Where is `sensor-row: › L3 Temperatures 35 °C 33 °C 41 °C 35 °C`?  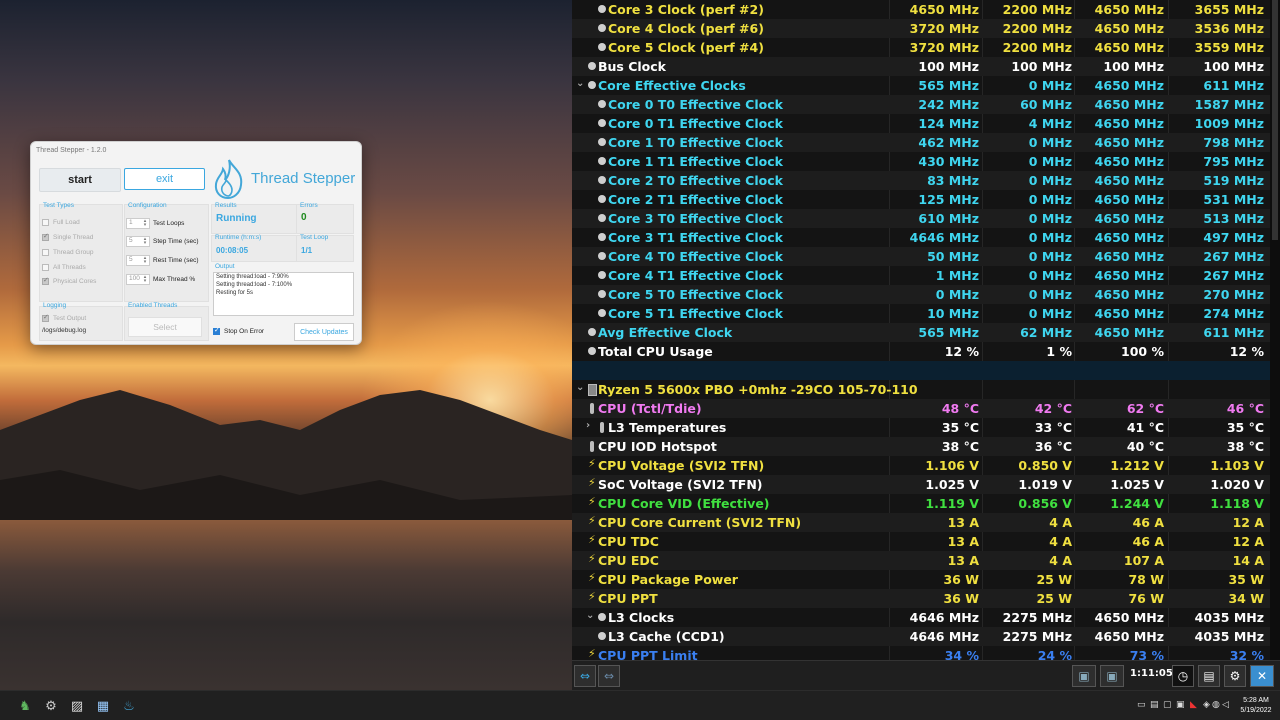
sensor-row: › L3 Temperatures 35 °C 33 °C 41 °C 35 °C is located at coordinates (921, 427).